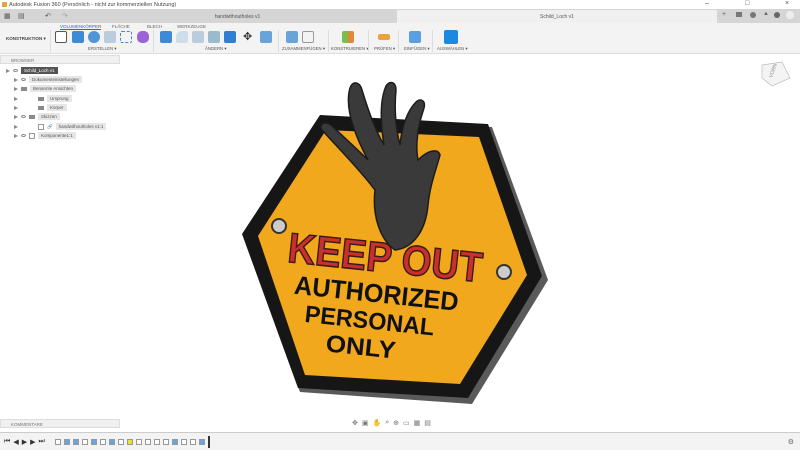  Describe the element at coordinates (557, 16) in the screenshot. I see `doc-tab-schild: Schild_Loch v1` at that location.